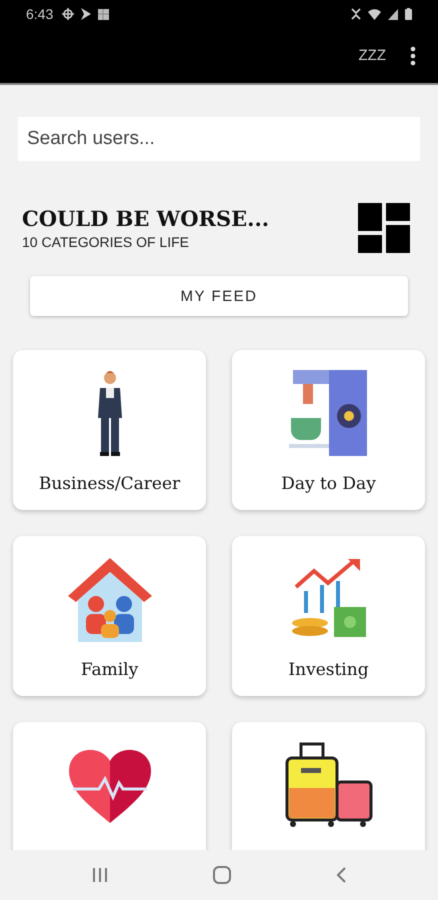  What do you see at coordinates (328, 484) in the screenshot?
I see `category-label: Day to Day` at bounding box center [328, 484].